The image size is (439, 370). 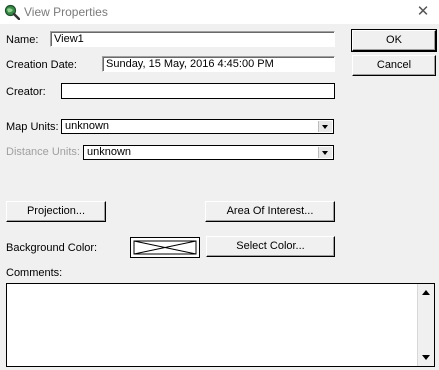 What do you see at coordinates (425, 325) in the screenshot?
I see `comments-scrollbar` at bounding box center [425, 325].